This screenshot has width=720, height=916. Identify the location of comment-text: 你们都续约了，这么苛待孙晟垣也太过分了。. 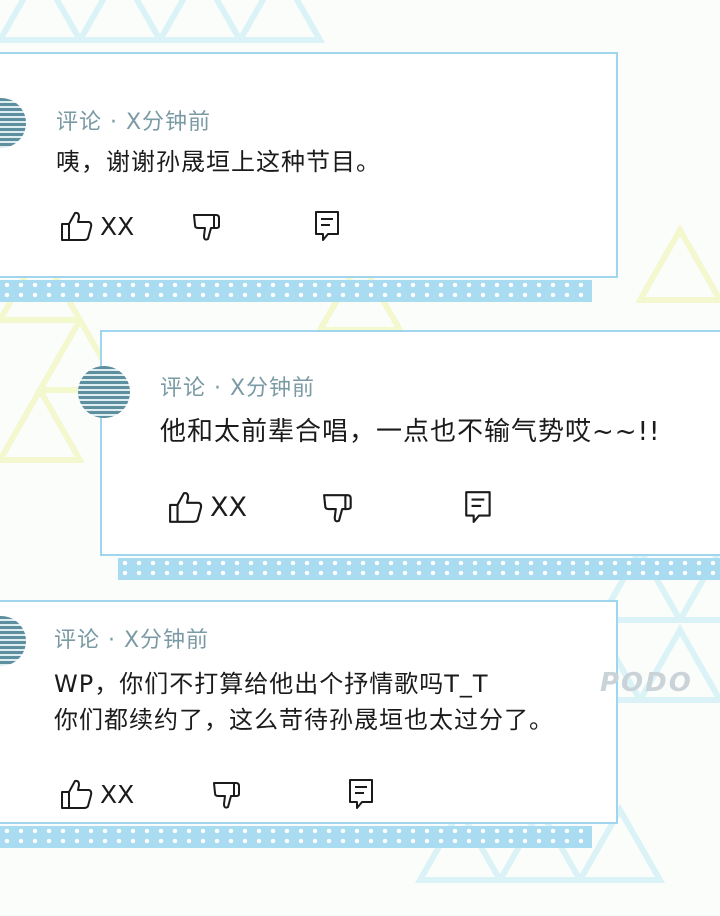
(304, 720).